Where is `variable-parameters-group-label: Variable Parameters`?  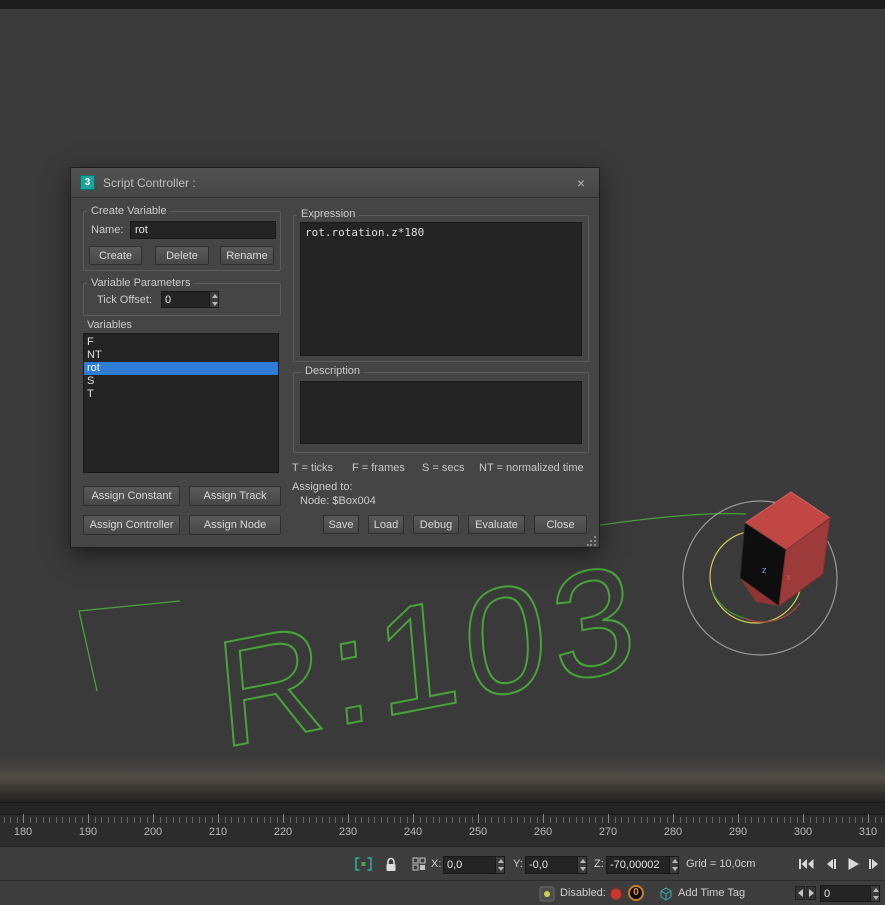
variable-parameters-group-label: Variable Parameters is located at coordinates (141, 283).